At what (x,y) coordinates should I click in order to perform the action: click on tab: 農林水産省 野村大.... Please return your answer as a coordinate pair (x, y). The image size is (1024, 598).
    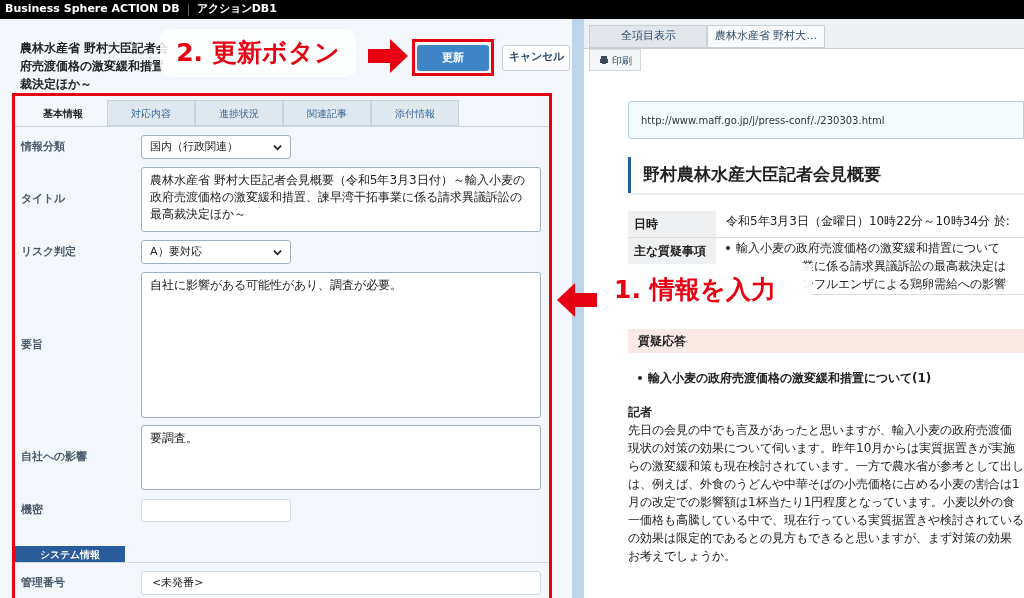
    Looking at the image, I should click on (766, 36).